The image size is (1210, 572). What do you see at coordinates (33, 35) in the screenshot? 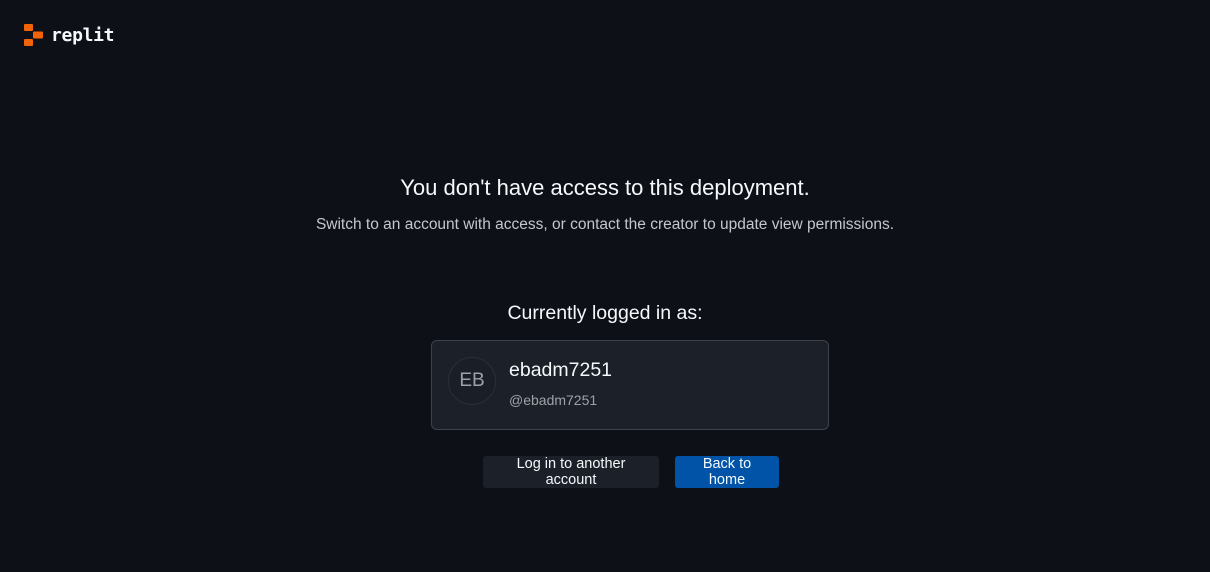
I see `replit-logo-icon` at bounding box center [33, 35].